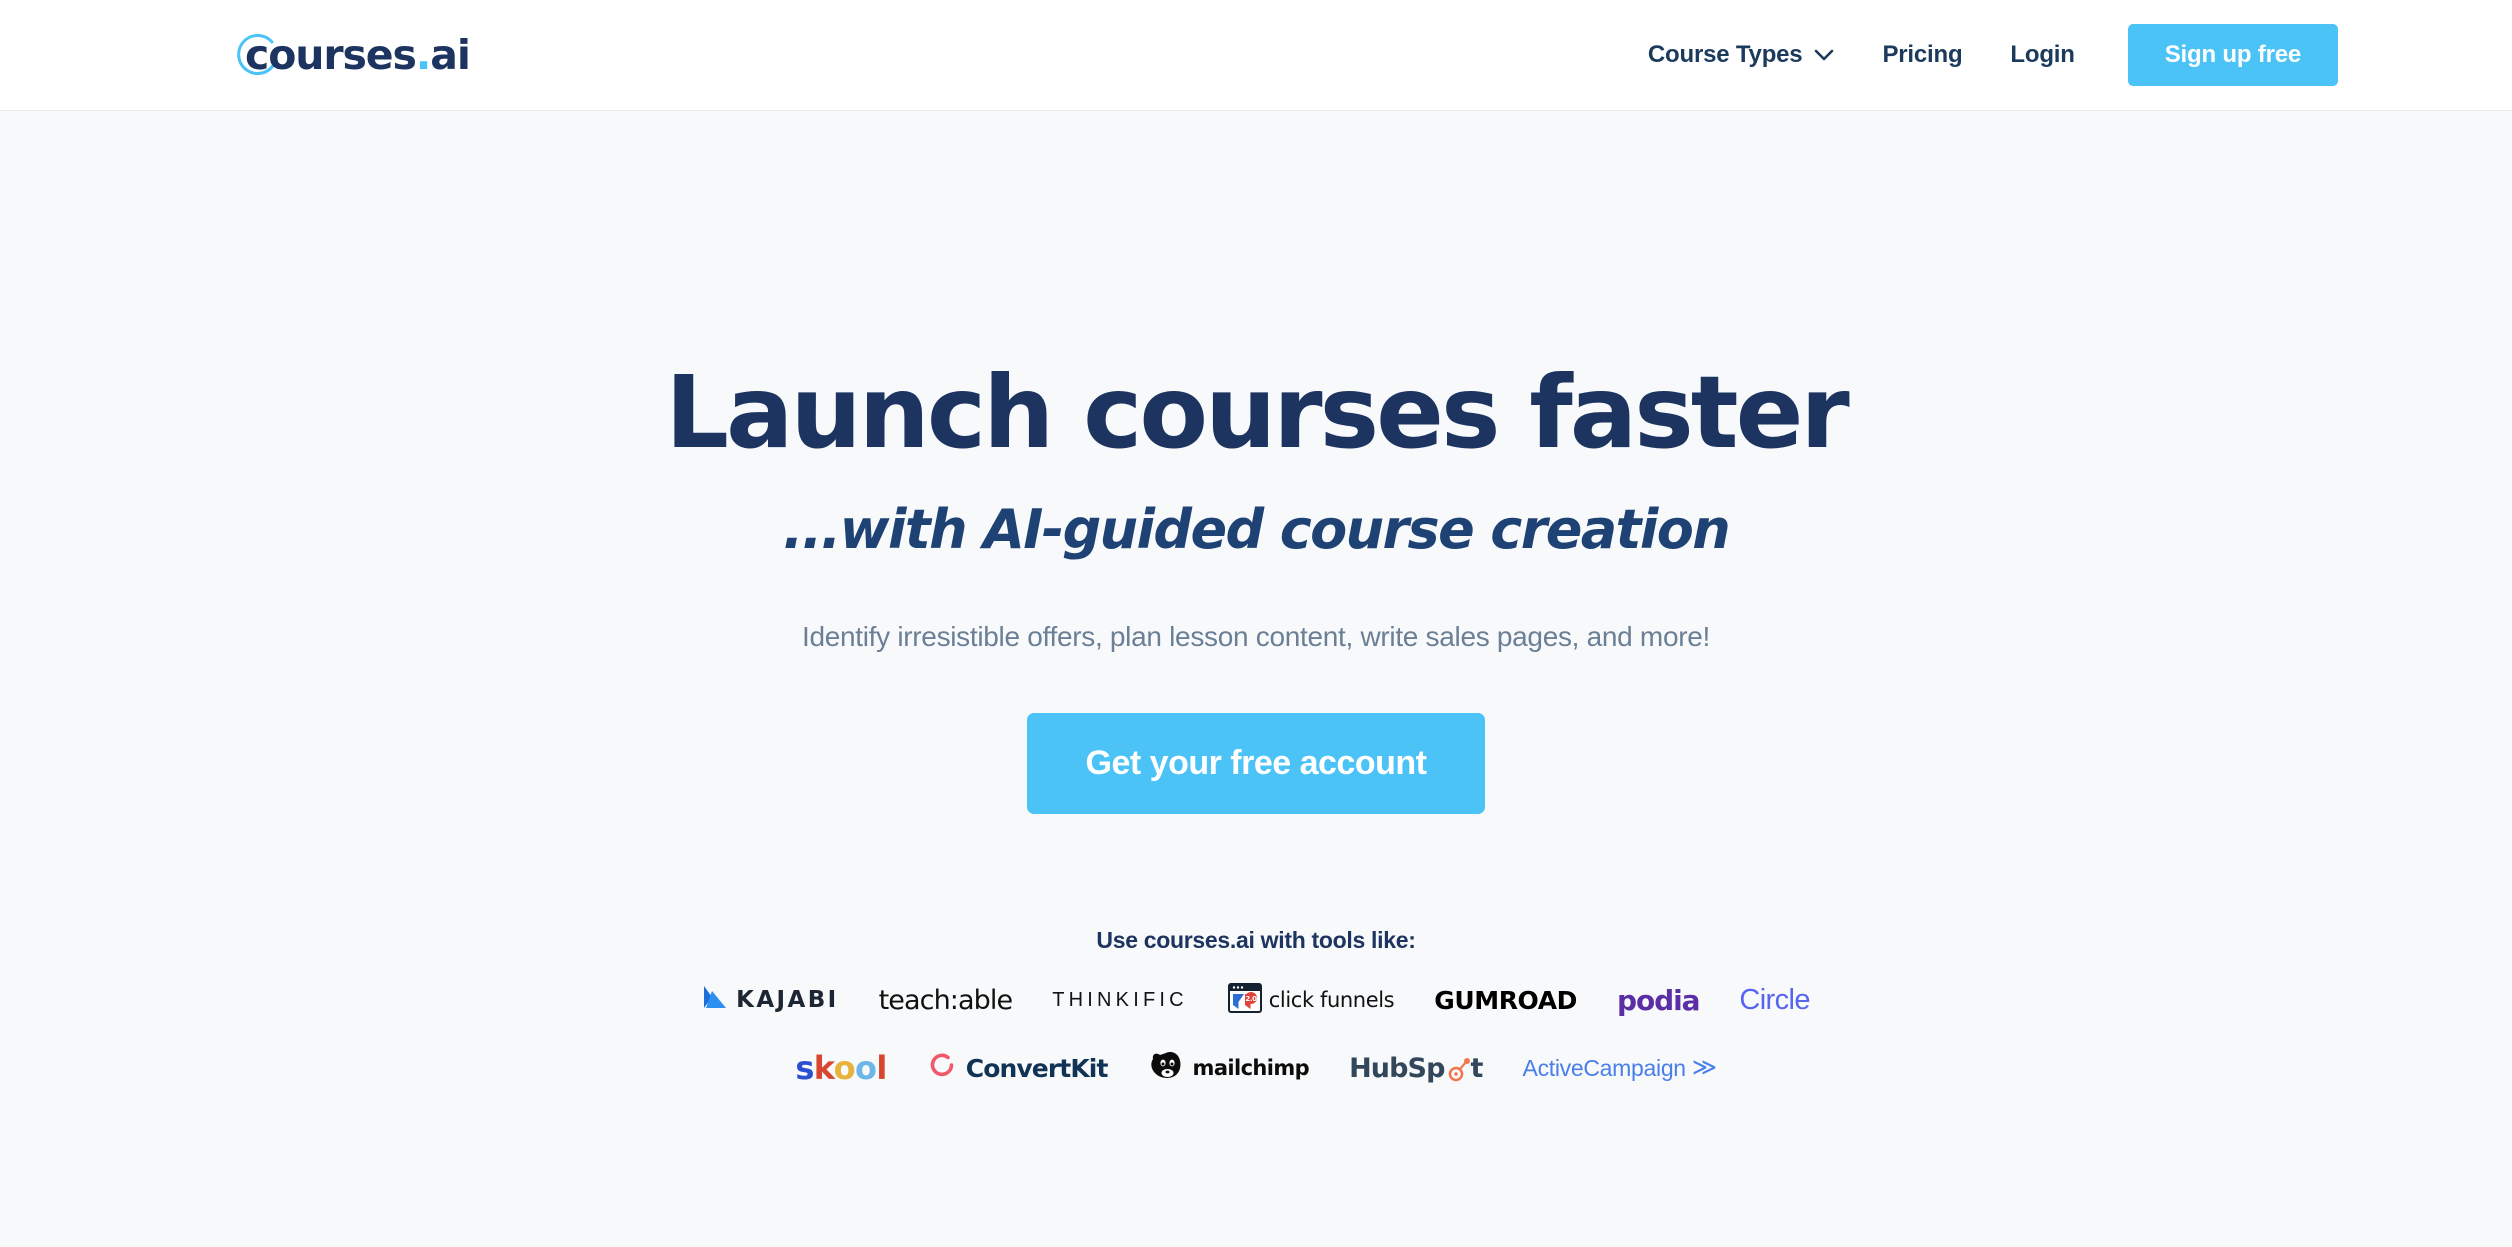 The height and width of the screenshot is (1247, 2512). I want to click on tools-heading: Use courses.ai with tools like:, so click(1256, 940).